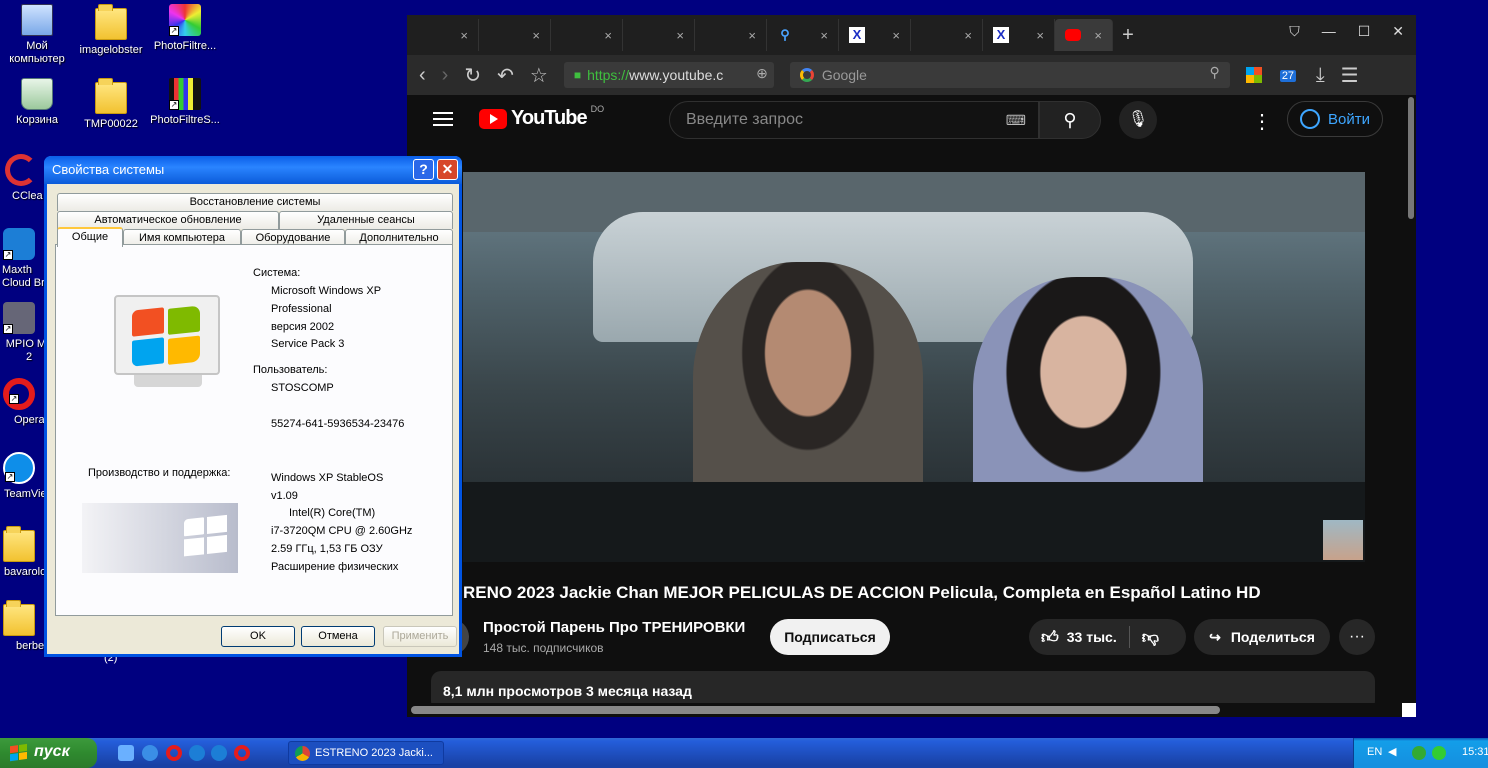  I want to click on keyboard-icon: ⌨, so click(1016, 120).